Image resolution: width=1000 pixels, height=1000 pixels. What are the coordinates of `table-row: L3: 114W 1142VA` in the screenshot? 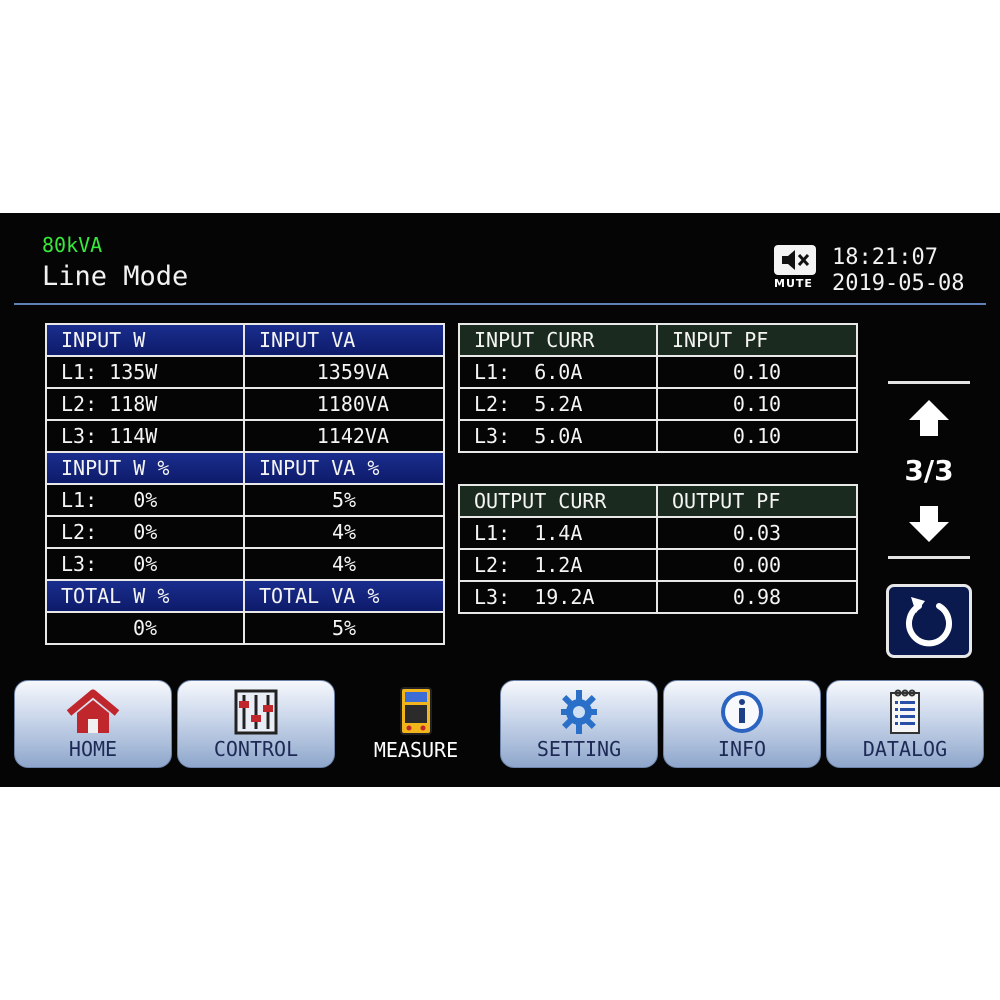 It's located at (245, 436).